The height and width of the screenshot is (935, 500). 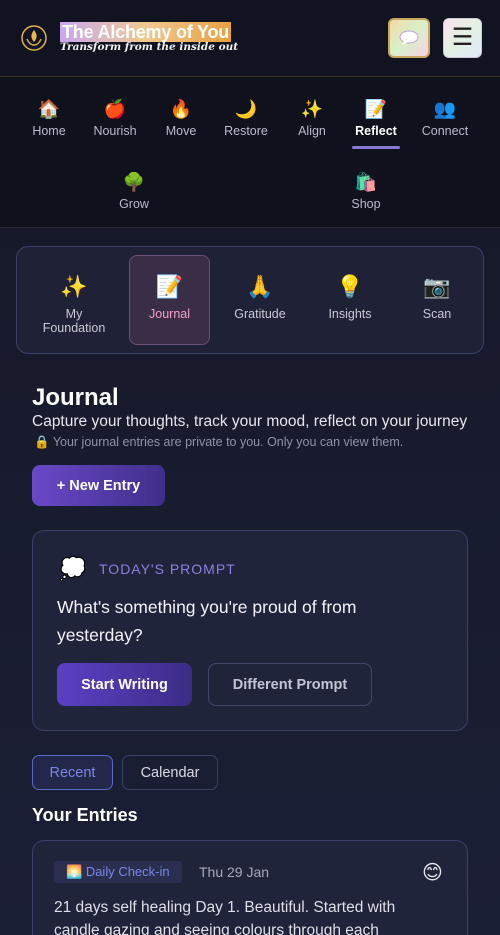 I want to click on nav-item-restore: 🌙 Restore, so click(x=246, y=107).